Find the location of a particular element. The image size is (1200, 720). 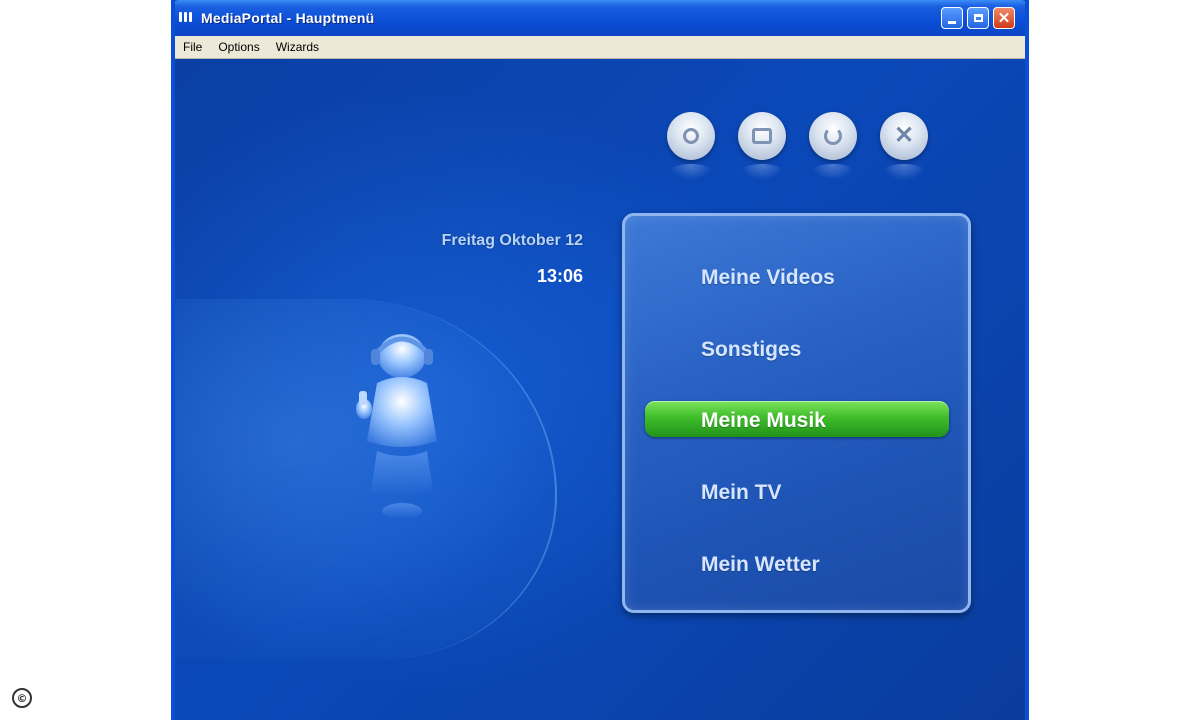

app-icon is located at coordinates (186, 17).